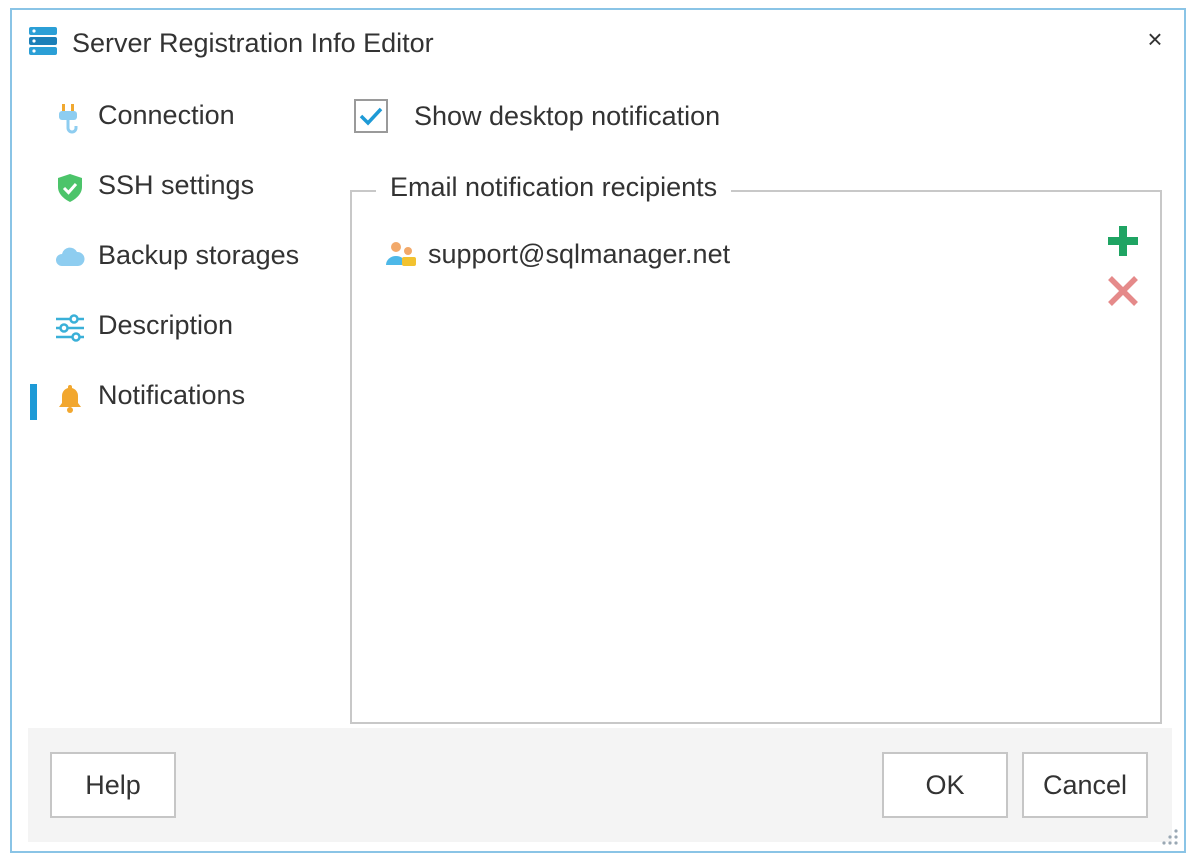 The width and height of the screenshot is (1186, 853). What do you see at coordinates (166, 115) in the screenshot?
I see `sidebar-item-label: Connection` at bounding box center [166, 115].